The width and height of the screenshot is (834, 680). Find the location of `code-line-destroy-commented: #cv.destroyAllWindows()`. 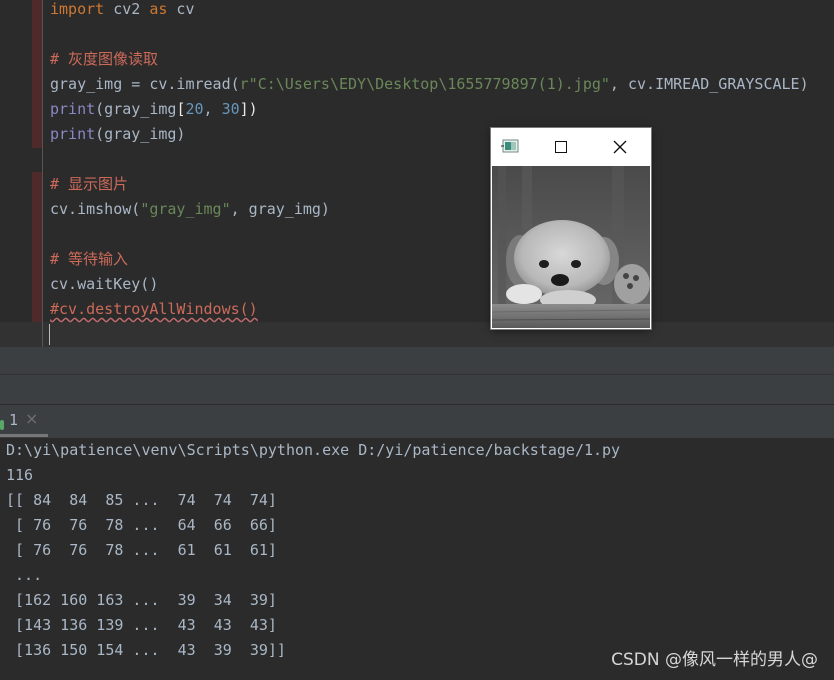

code-line-destroy-commented: #cv.destroyAllWindows() is located at coordinates (154, 309).